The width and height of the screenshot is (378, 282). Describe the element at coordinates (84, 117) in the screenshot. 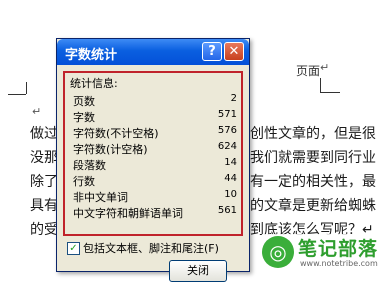

I see `stat-key: 字数` at that location.